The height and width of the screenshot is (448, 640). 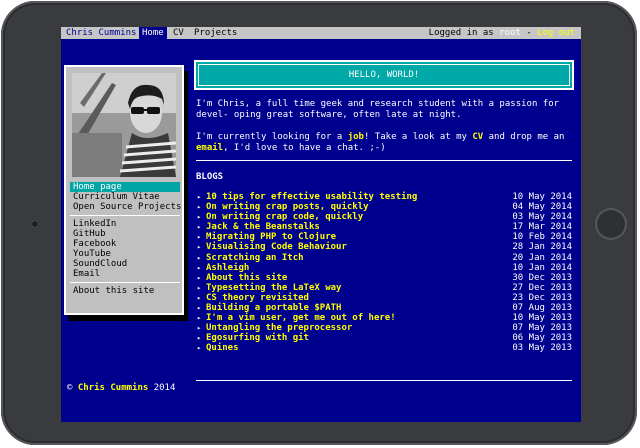 I want to click on intro-text-fragment: I'm currently looking for a, so click(x=272, y=137).